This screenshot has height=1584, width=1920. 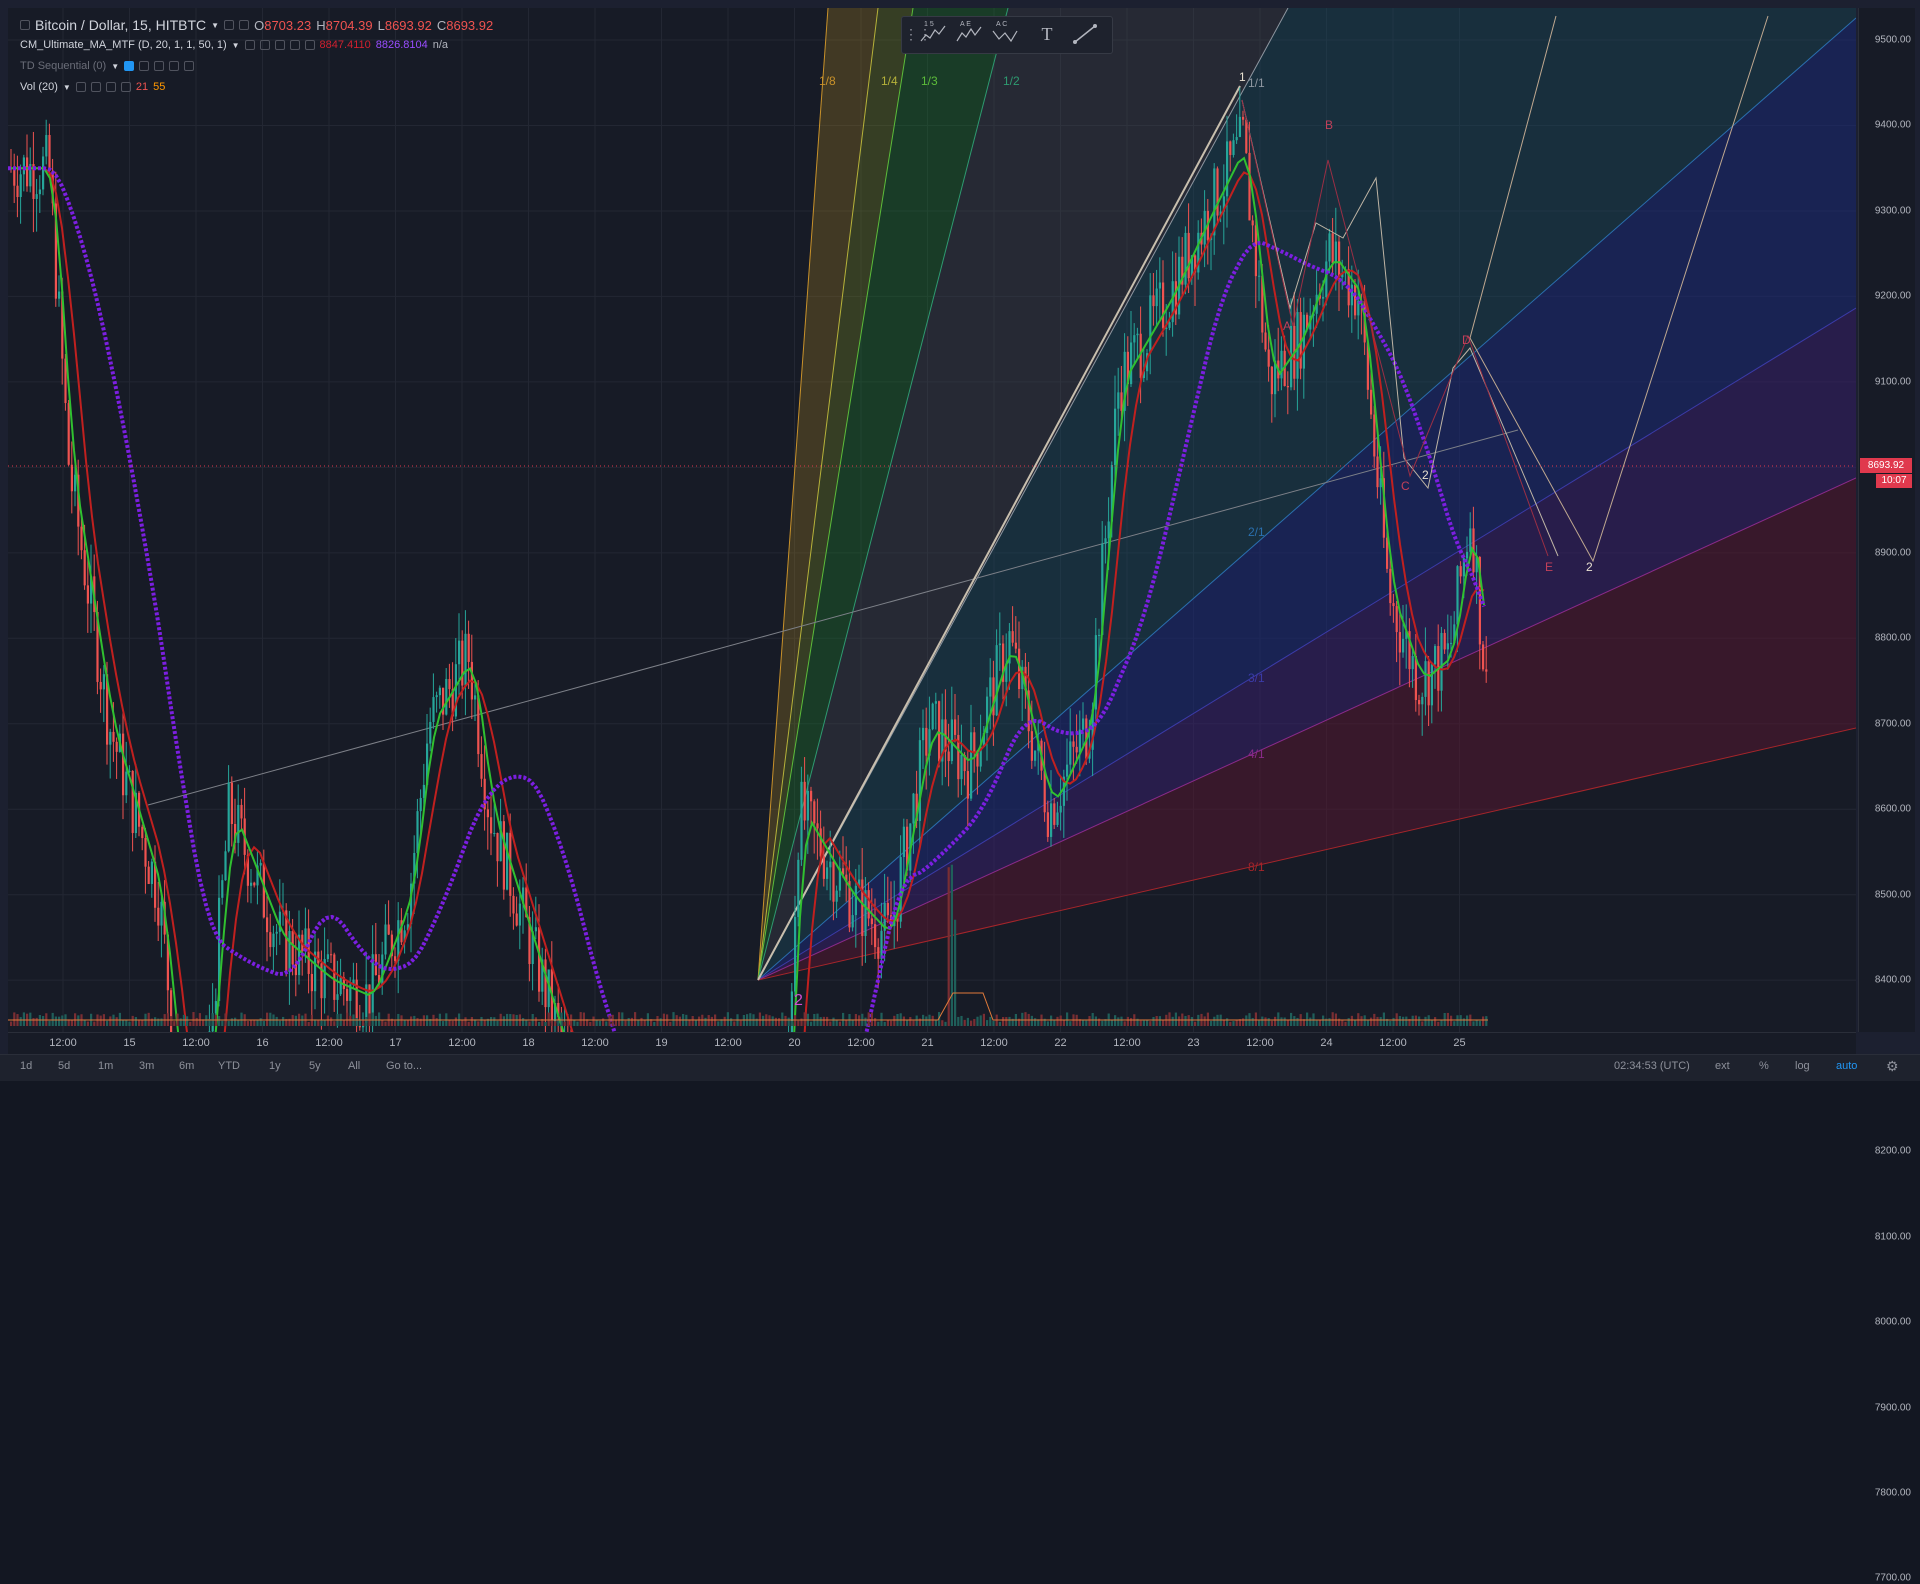 I want to click on volume-bars, so click(x=748, y=945).